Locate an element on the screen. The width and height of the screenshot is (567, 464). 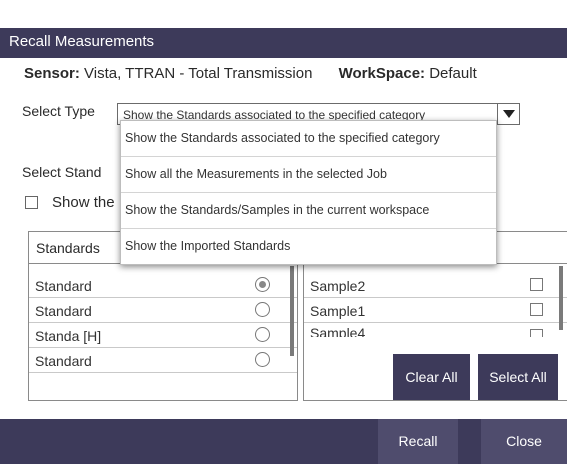
standards-header-label: Standards is located at coordinates (68, 248).